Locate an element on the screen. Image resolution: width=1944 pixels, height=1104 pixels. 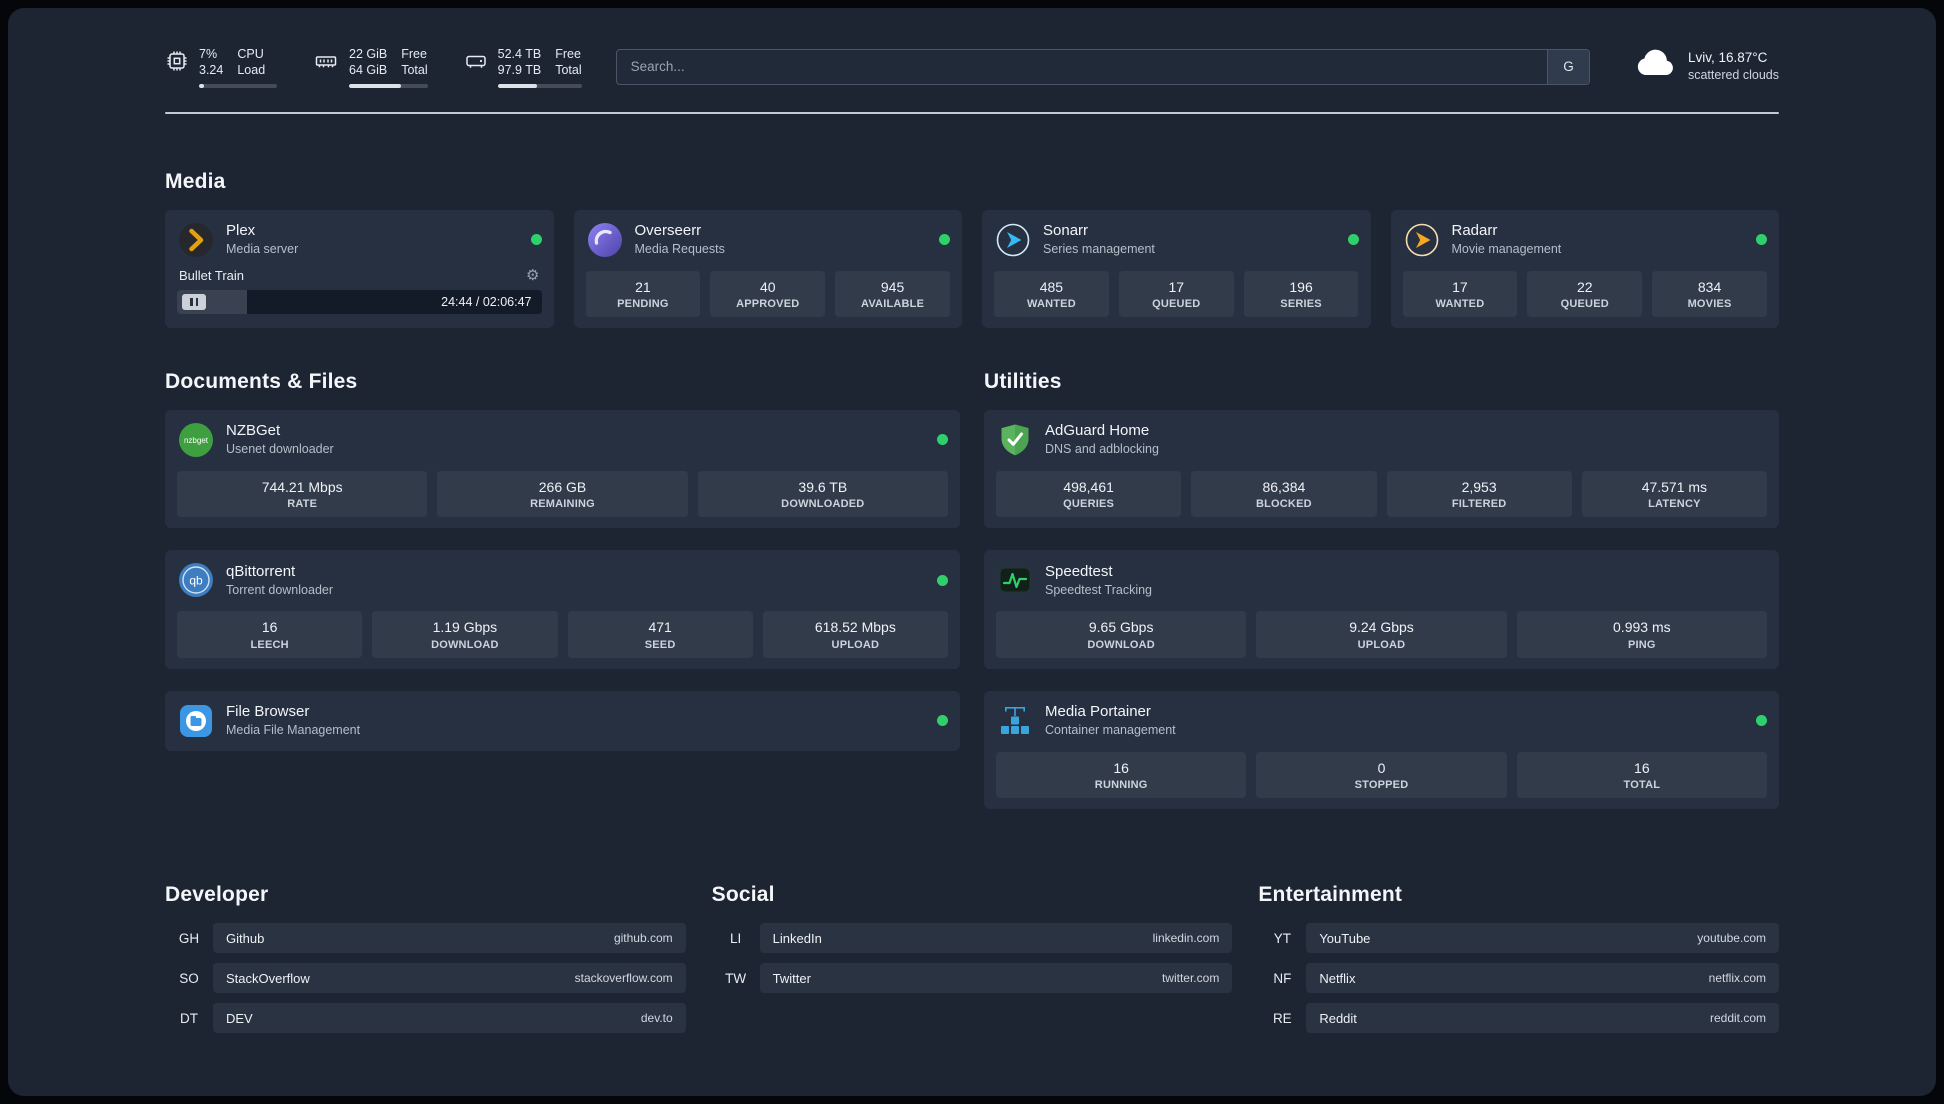
stat-label: APPROVED is located at coordinates (768, 303).